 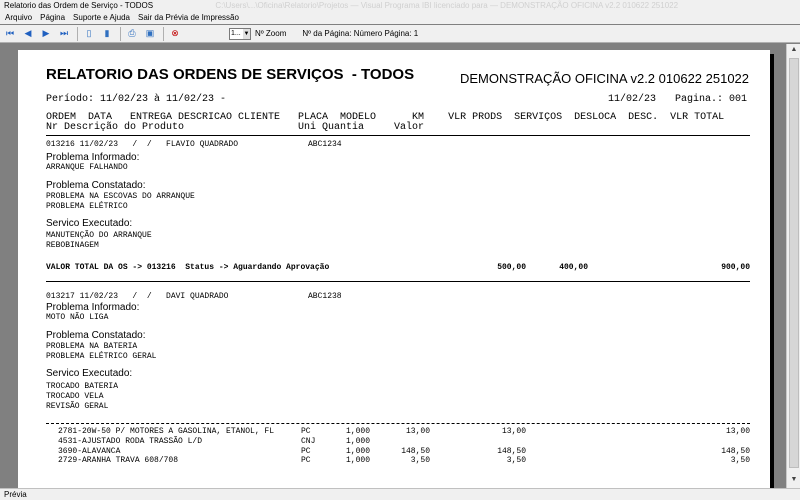 I want to click on window-title: Relatorio das Ordem de Serviço - TODOS, so click(x=79, y=5).